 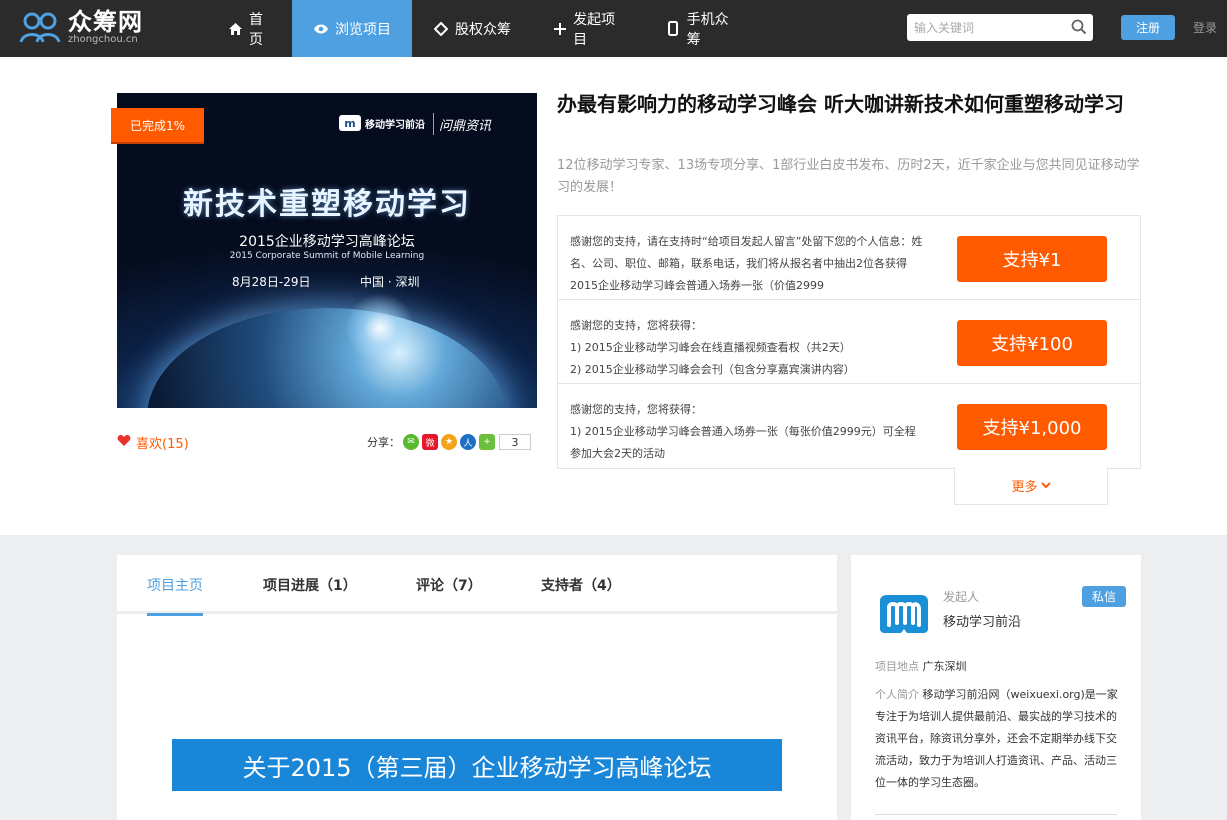 I want to click on tab-comments: 评论（7）, so click(x=449, y=584).